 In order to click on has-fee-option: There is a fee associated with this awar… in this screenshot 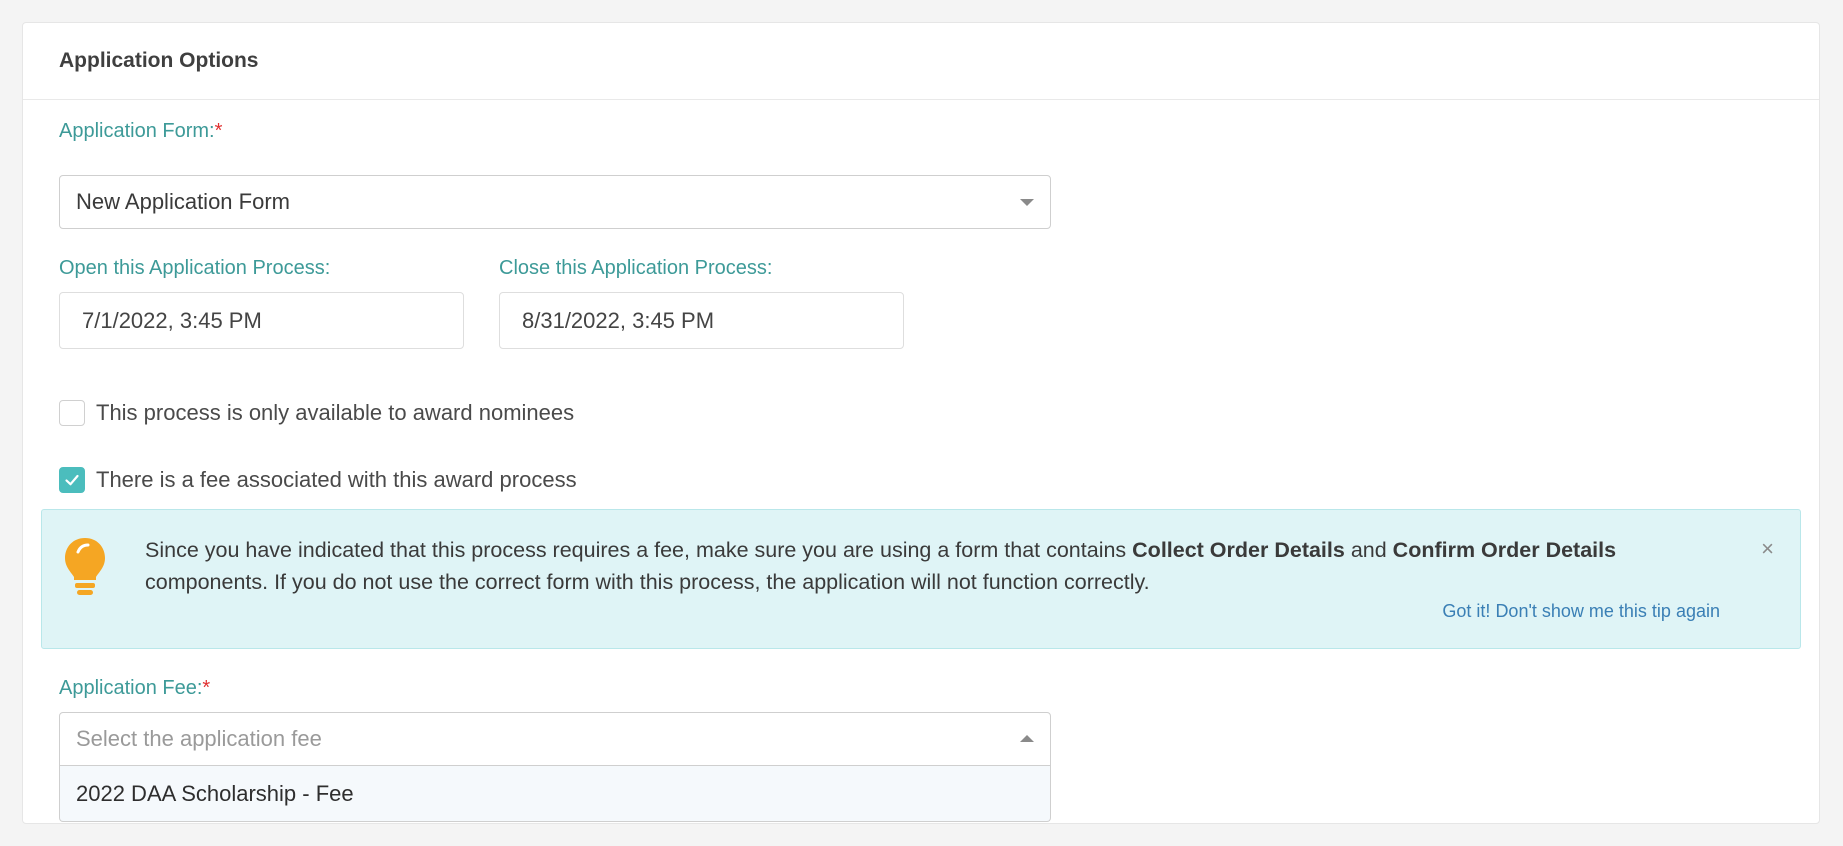, I will do `click(318, 480)`.